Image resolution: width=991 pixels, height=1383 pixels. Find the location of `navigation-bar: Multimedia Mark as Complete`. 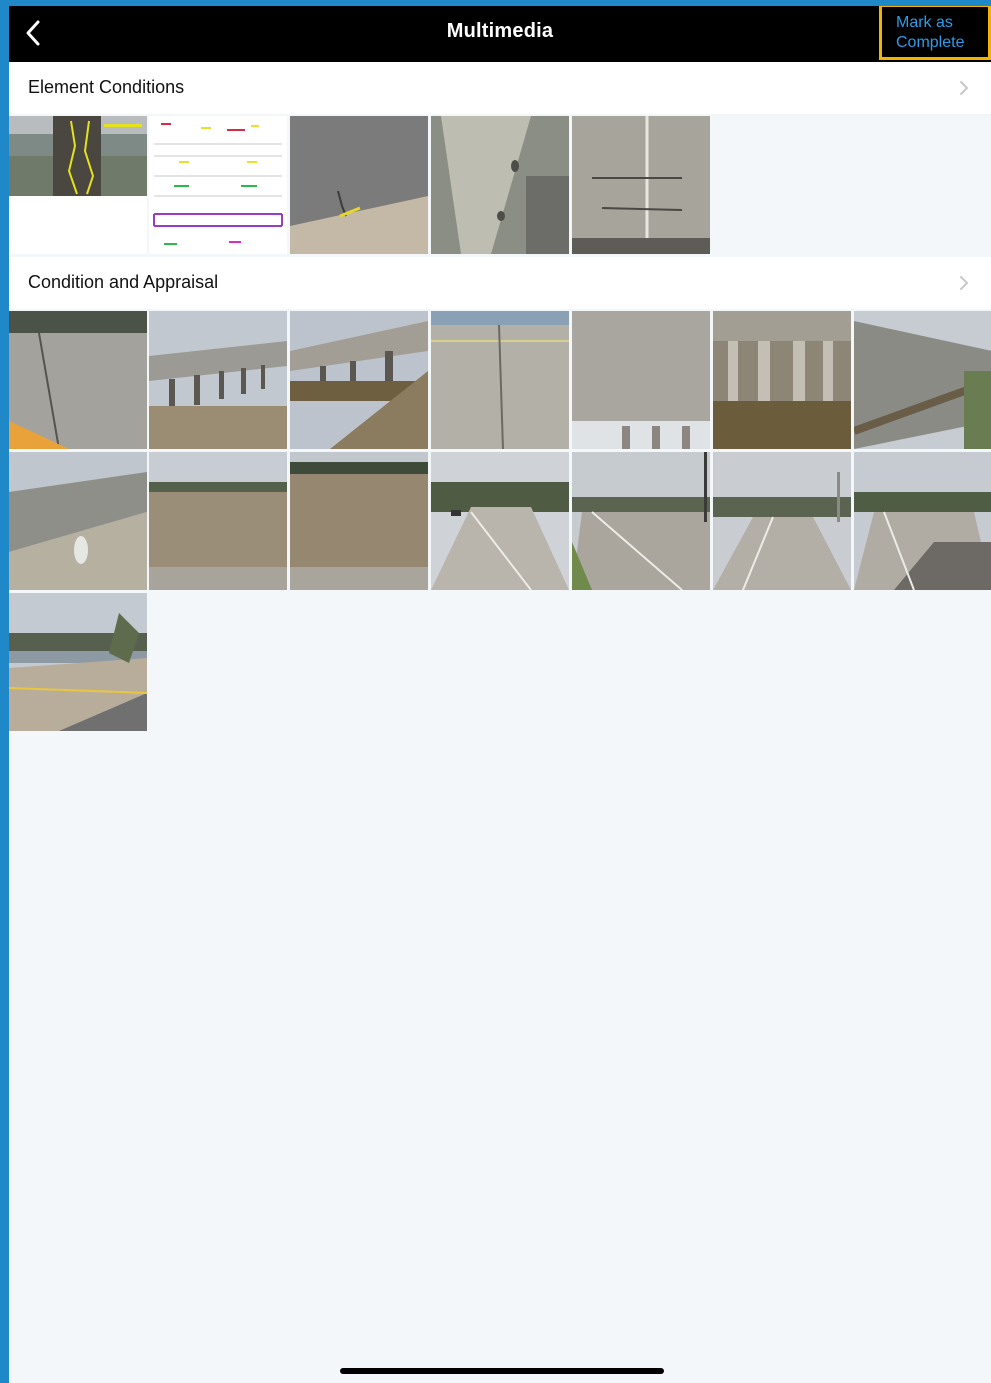

navigation-bar: Multimedia Mark as Complete is located at coordinates (500, 34).